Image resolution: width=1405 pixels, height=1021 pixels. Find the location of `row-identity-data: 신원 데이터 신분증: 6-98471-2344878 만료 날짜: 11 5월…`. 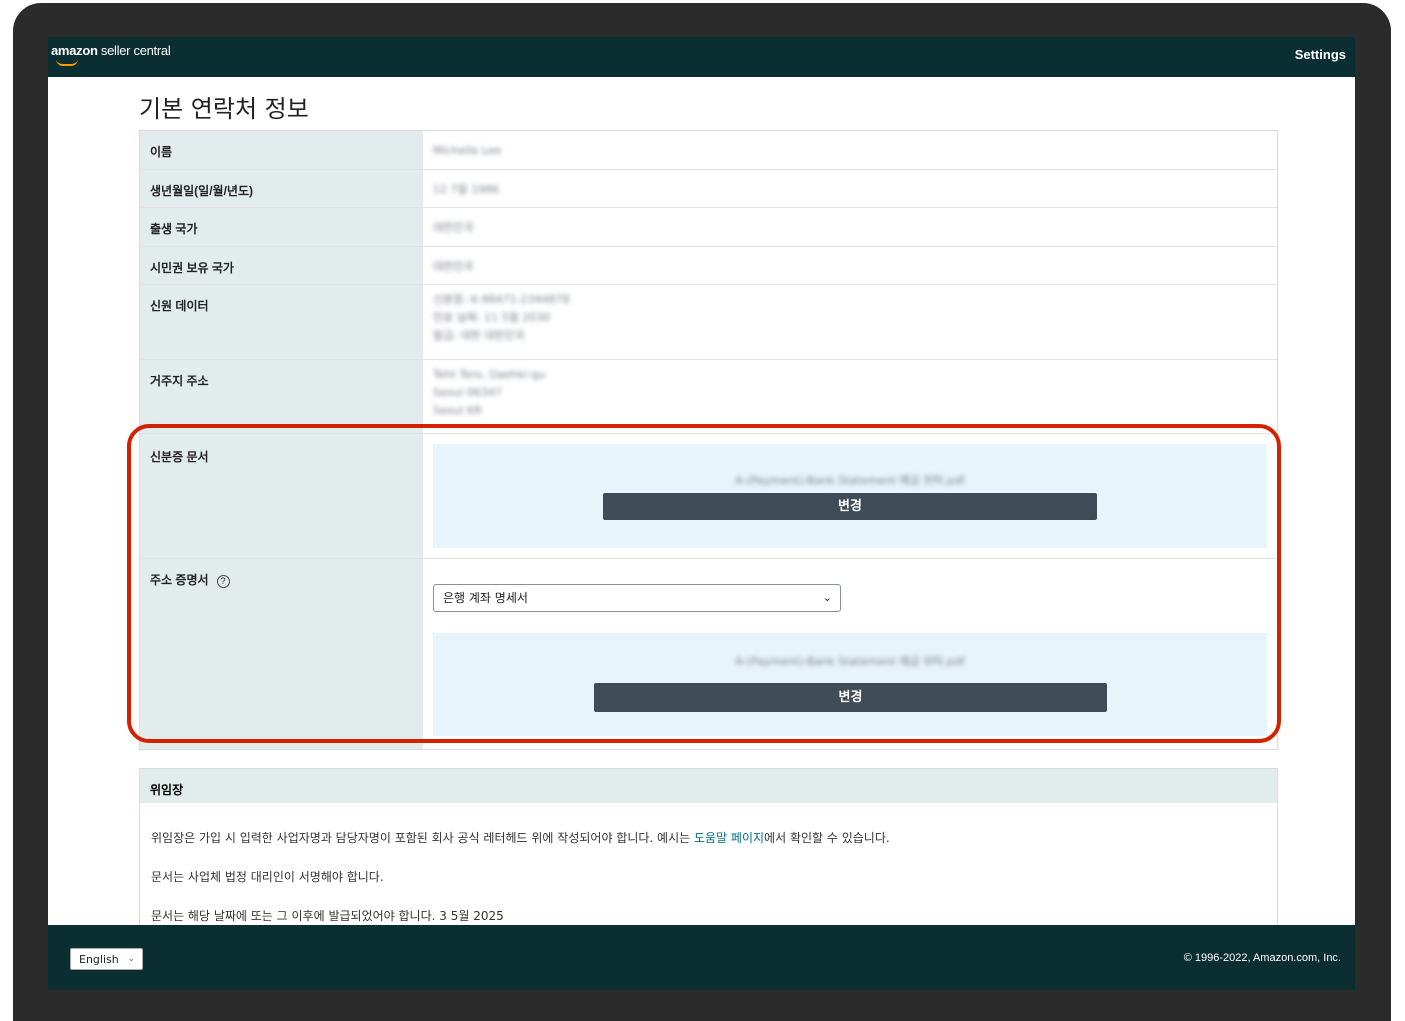

row-identity-data: 신원 데이터 신분증: 6-98471-2344878 만료 날짜: 11 5월… is located at coordinates (708, 322).